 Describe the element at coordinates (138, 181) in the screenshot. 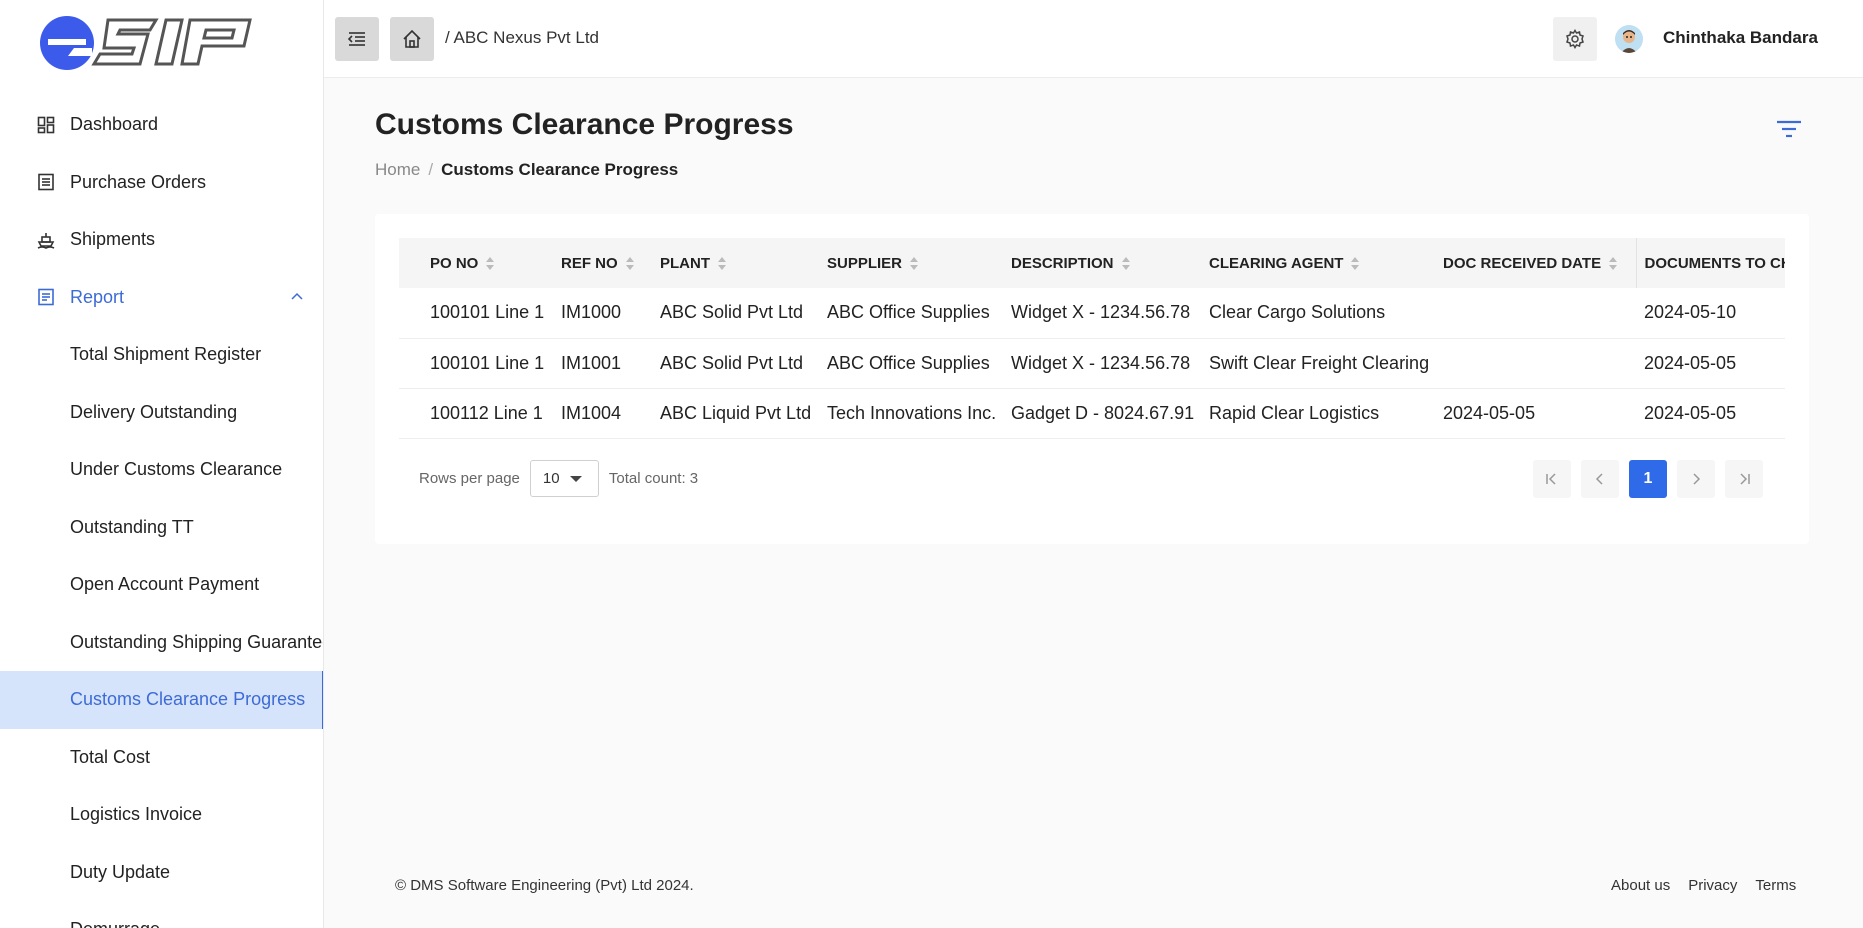

I see `sidebar-item-label: Purchase Orders` at that location.